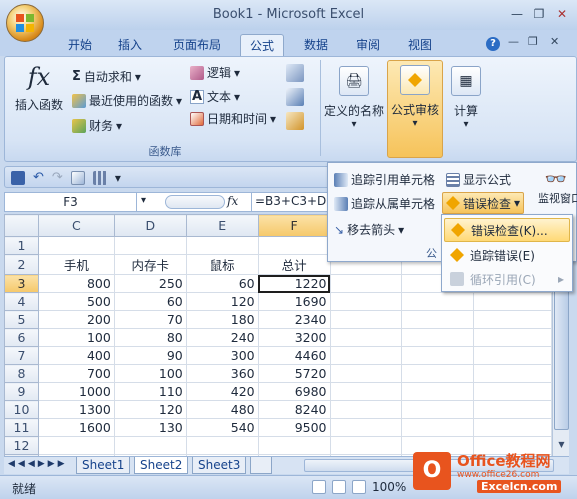  I want to click on cell-c: 700, so click(76, 373).